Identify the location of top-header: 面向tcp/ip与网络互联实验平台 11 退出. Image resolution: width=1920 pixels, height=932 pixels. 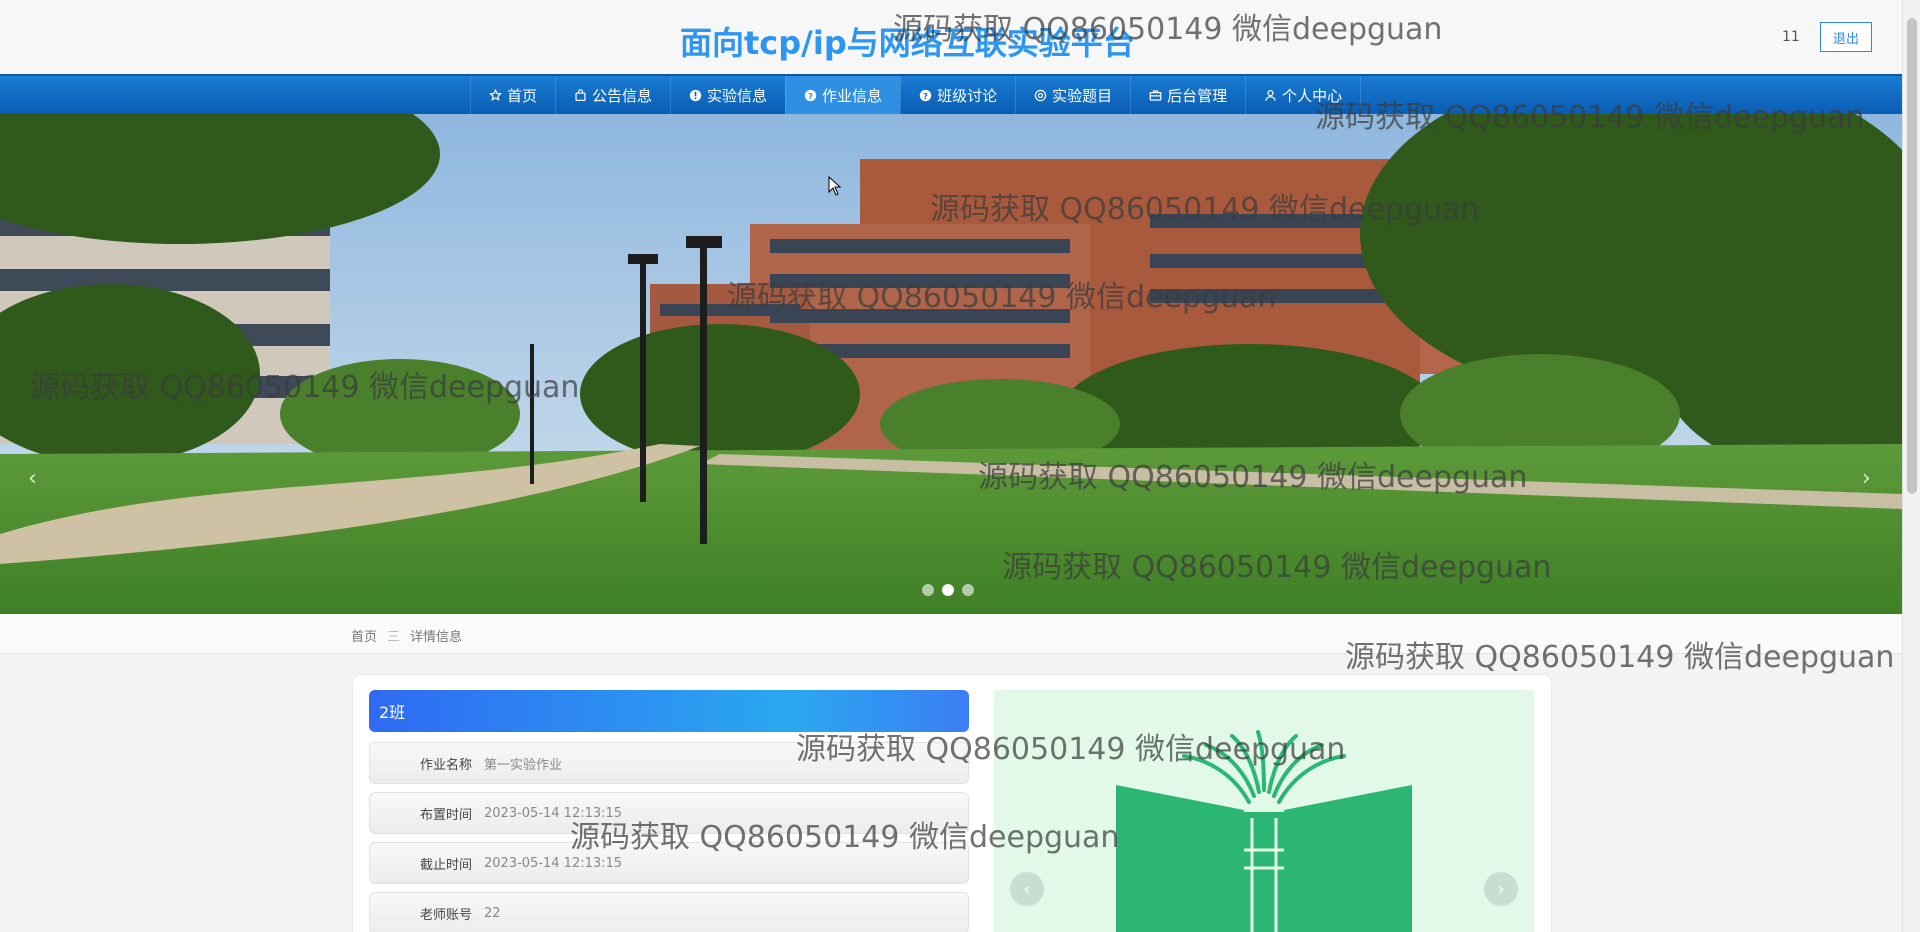
(951, 37).